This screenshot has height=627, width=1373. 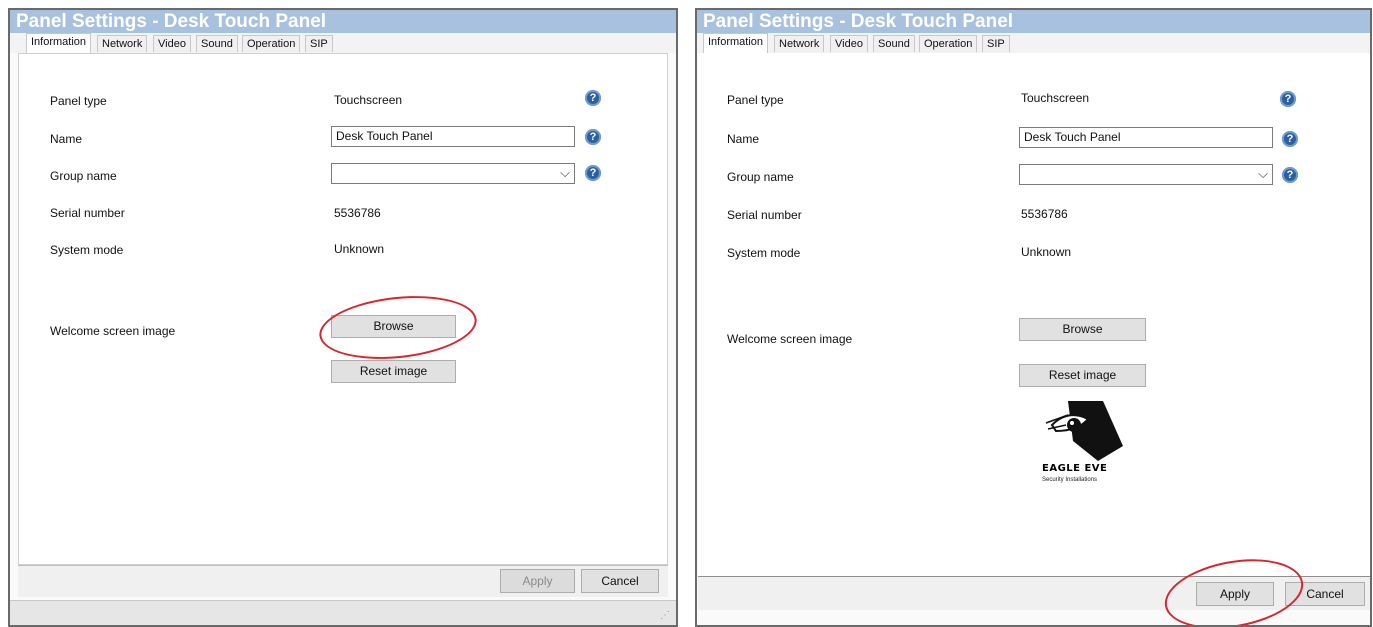 What do you see at coordinates (537, 581) in the screenshot?
I see `apply-button: Apply` at bounding box center [537, 581].